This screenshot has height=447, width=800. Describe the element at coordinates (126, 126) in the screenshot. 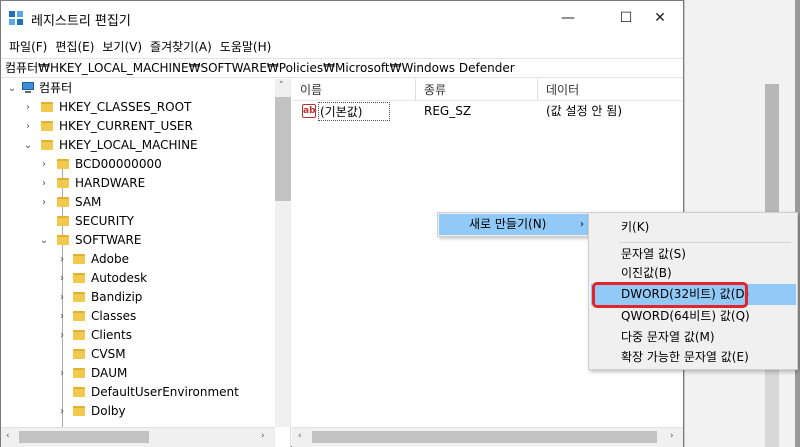

I see `tree-item-label: HKEY_CURRENT_USER` at that location.